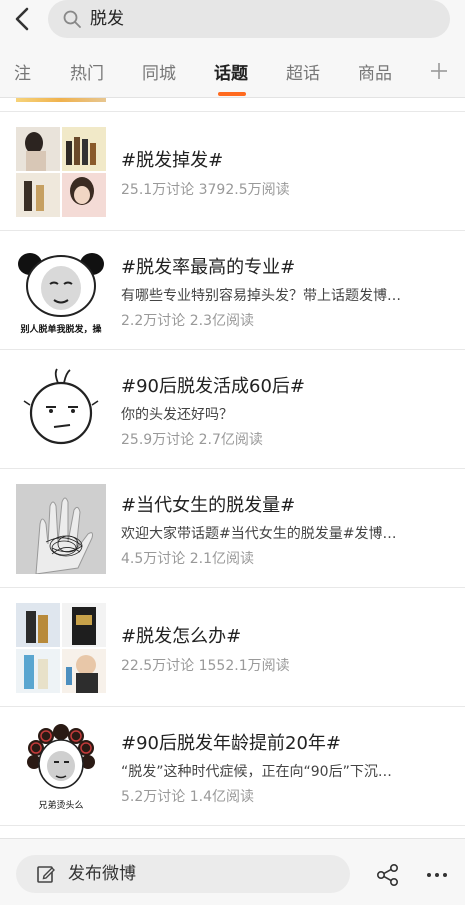 This screenshot has width=465, height=905. Describe the element at coordinates (187, 321) in the screenshot. I see `topic-stats: 2.2万讨论 2.3亿阅读` at that location.